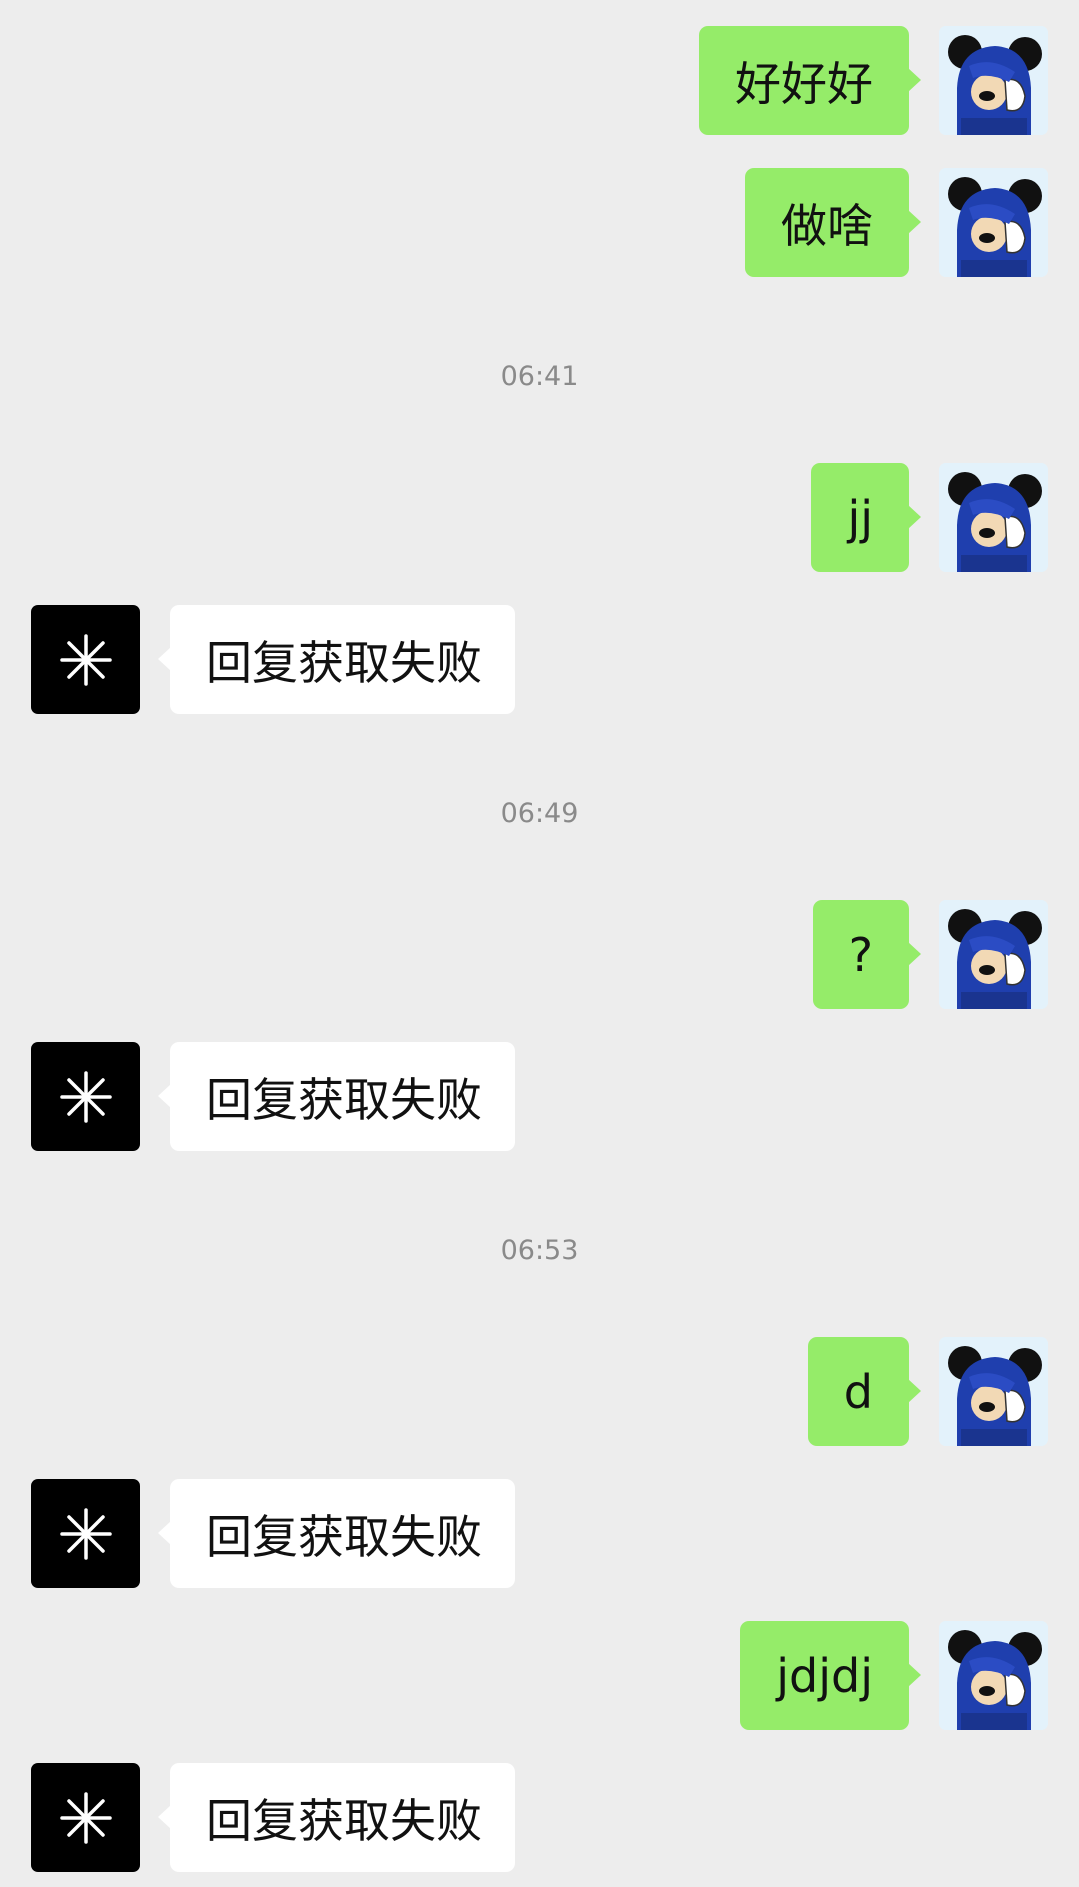 The image size is (1079, 1887). I want to click on sent-message-bubble: 好好好, so click(810, 80).